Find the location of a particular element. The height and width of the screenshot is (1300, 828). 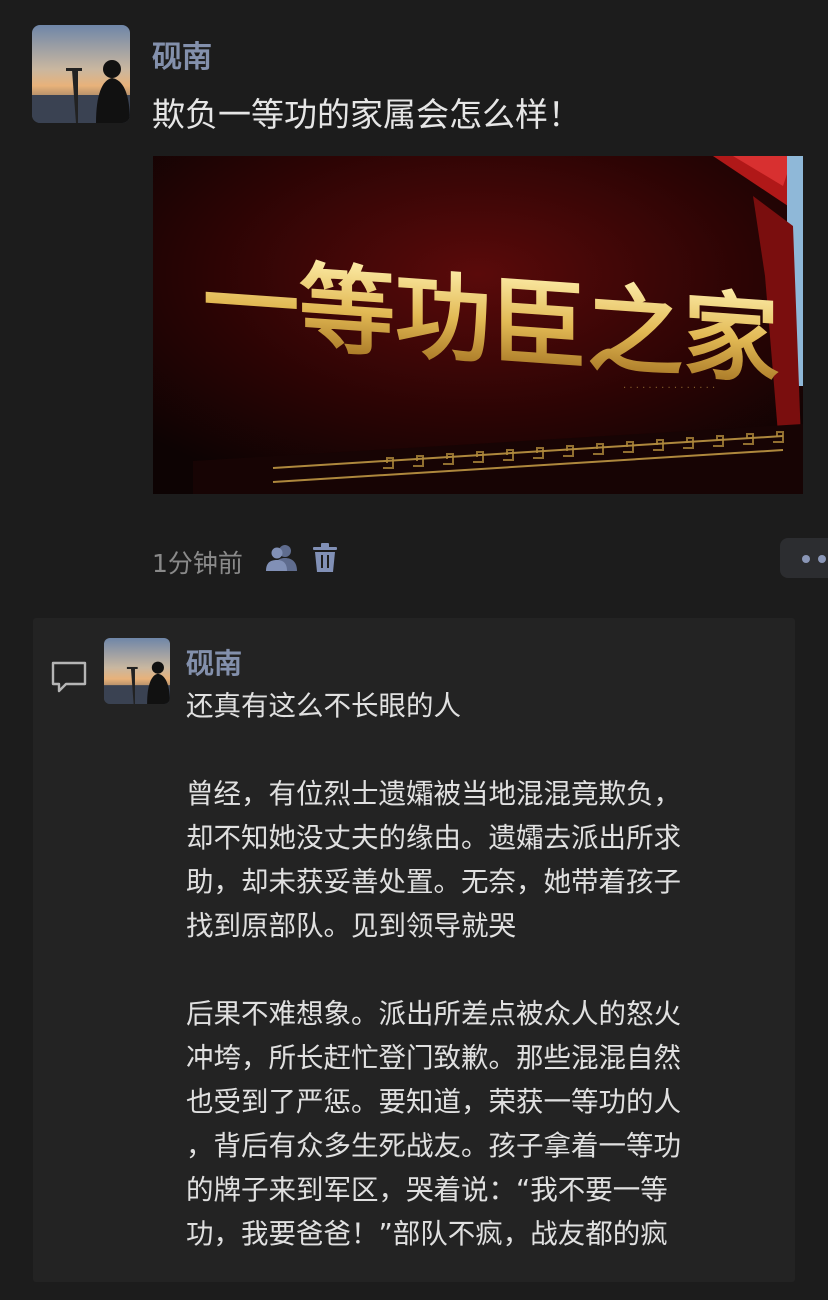

more-icon is located at coordinates (806, 559).